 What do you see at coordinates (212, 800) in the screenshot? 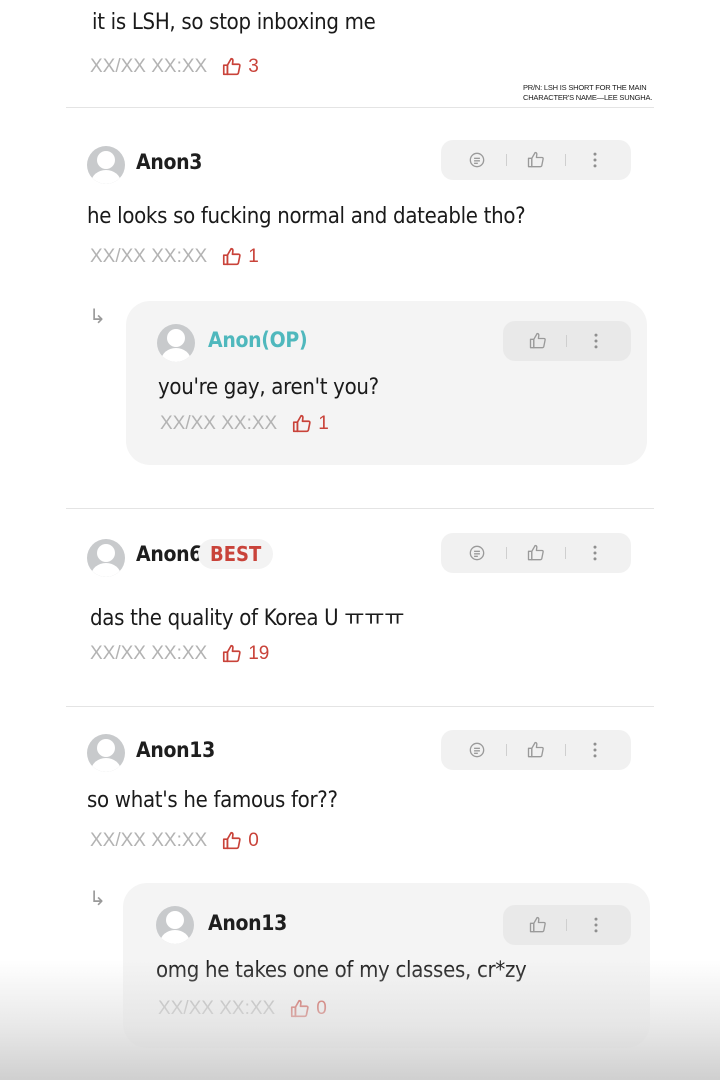
I see `comment-text: so what's he famous for??` at bounding box center [212, 800].